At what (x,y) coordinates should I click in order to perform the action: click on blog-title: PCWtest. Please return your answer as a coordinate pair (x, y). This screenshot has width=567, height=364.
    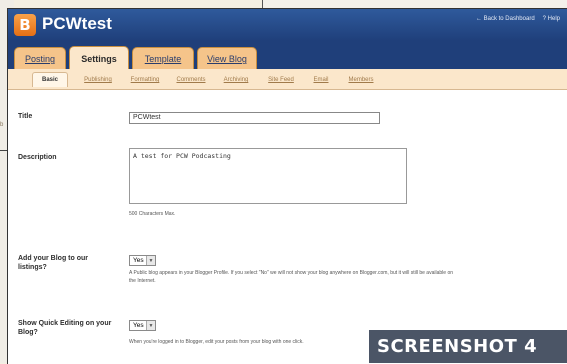
    Looking at the image, I should click on (77, 23).